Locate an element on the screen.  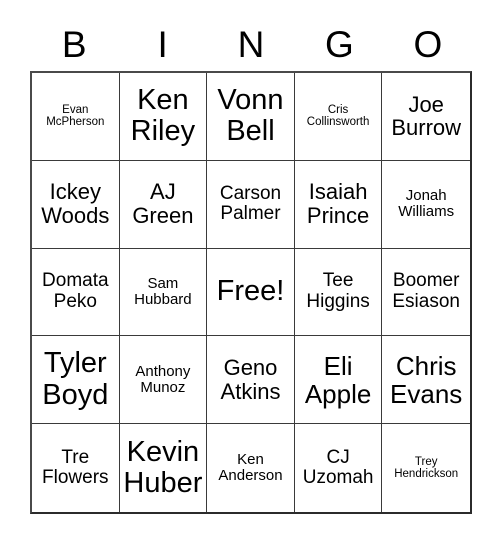
bingo-cell-label: Anthony Munoz is located at coordinates (163, 379).